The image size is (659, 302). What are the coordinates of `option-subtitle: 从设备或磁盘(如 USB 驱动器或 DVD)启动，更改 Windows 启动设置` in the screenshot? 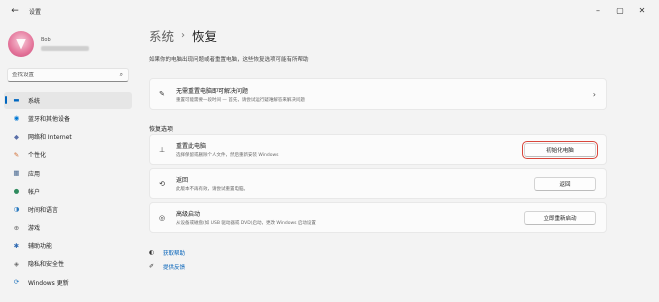 It's located at (246, 223).